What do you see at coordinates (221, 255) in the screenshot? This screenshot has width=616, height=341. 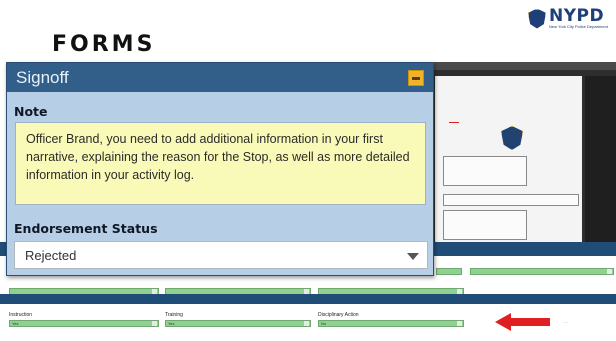 I see `endorsement-status-select: Rejected` at bounding box center [221, 255].